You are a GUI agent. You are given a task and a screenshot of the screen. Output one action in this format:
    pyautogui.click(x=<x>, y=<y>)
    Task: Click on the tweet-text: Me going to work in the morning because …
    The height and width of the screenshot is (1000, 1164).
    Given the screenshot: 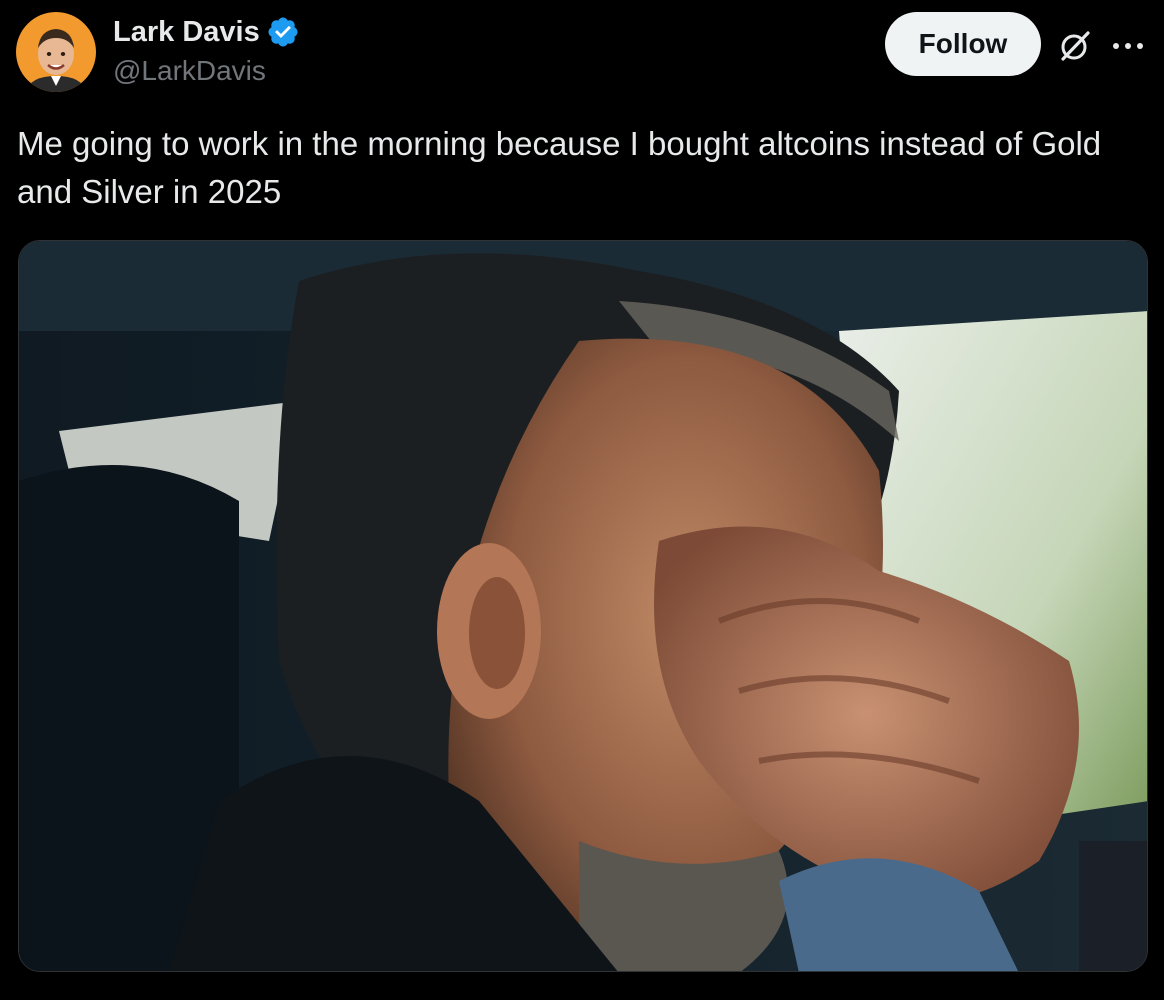 What is the action you would take?
    pyautogui.click(x=559, y=167)
    